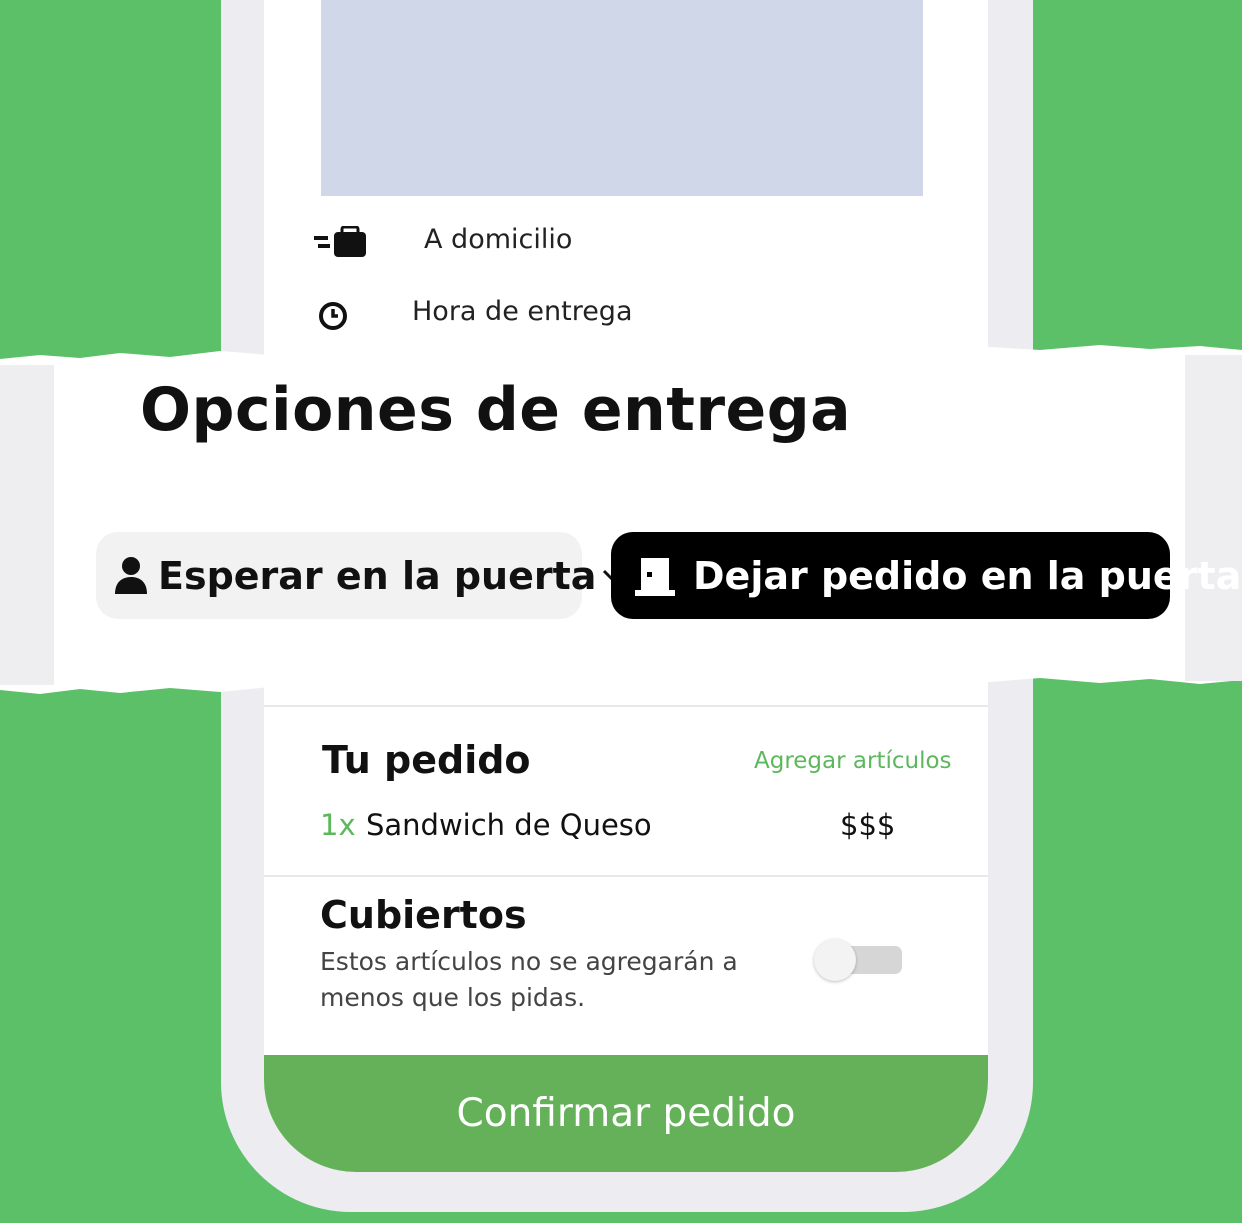 The image size is (1242, 1223). I want to click on delivery-time-label: Hora de entrega, so click(522, 311).